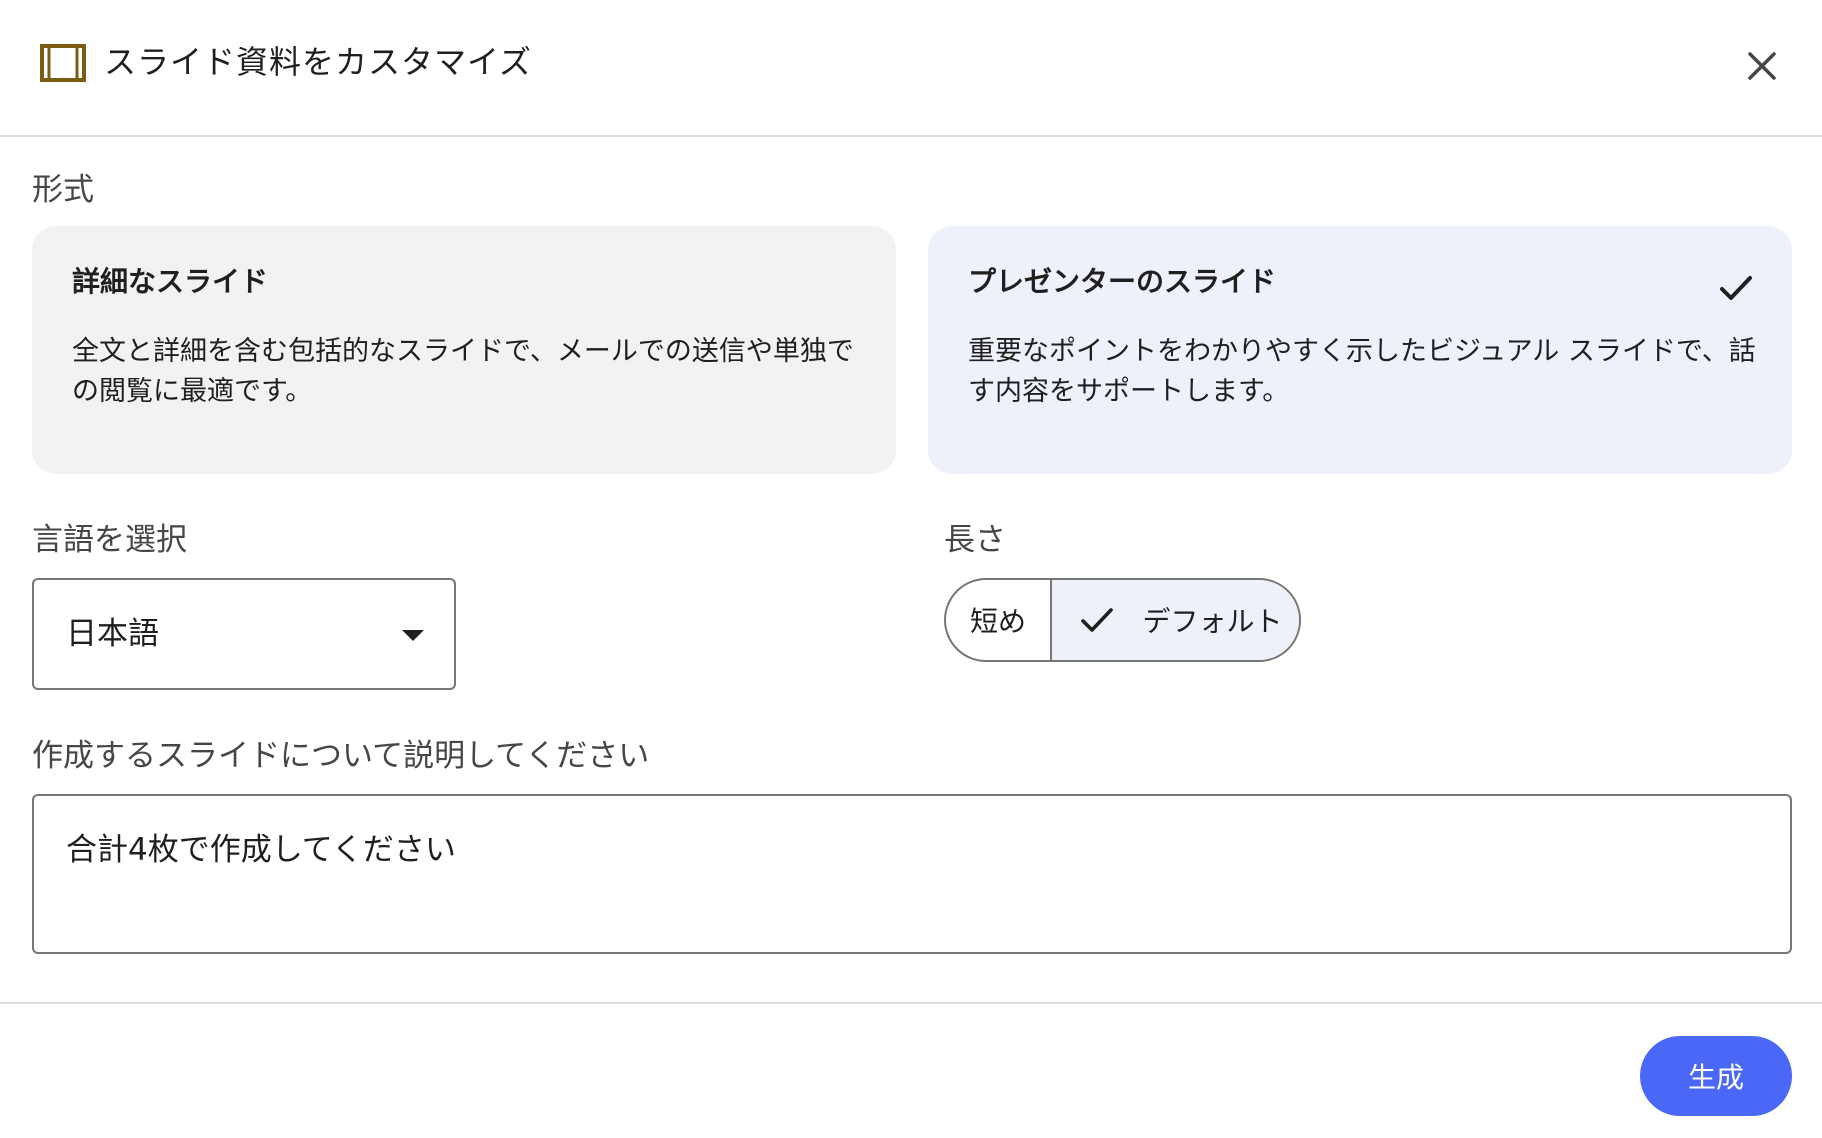 The height and width of the screenshot is (1138, 1822). I want to click on length-segmented-control: 短め デフォルト, so click(1122, 620).